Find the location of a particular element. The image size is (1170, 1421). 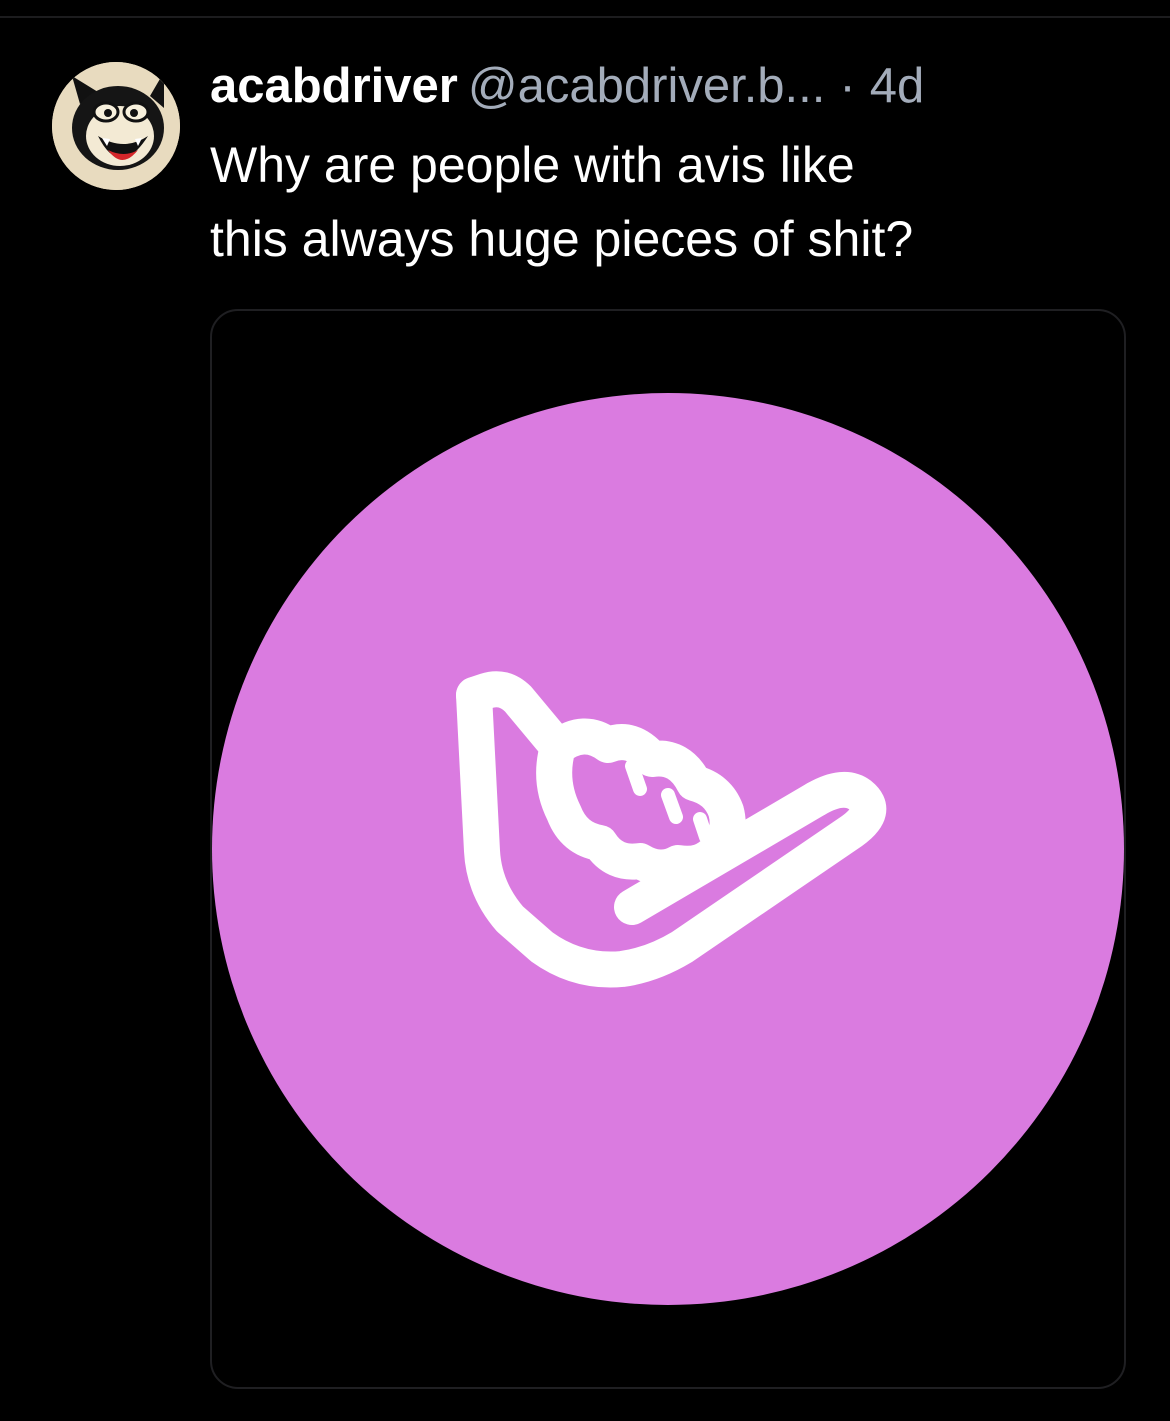

post-text-line: Why are people with avis like is located at coordinates (532, 165).